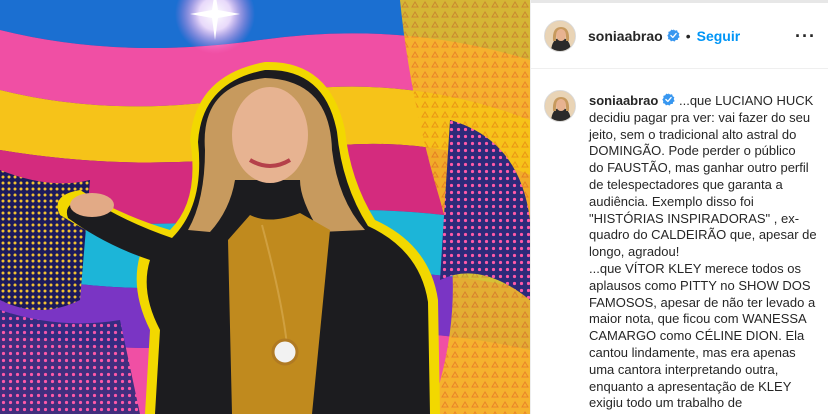 This screenshot has height=414, width=828. Describe the element at coordinates (669, 99) in the screenshot. I see `caption-verified-badge-icon` at that location.